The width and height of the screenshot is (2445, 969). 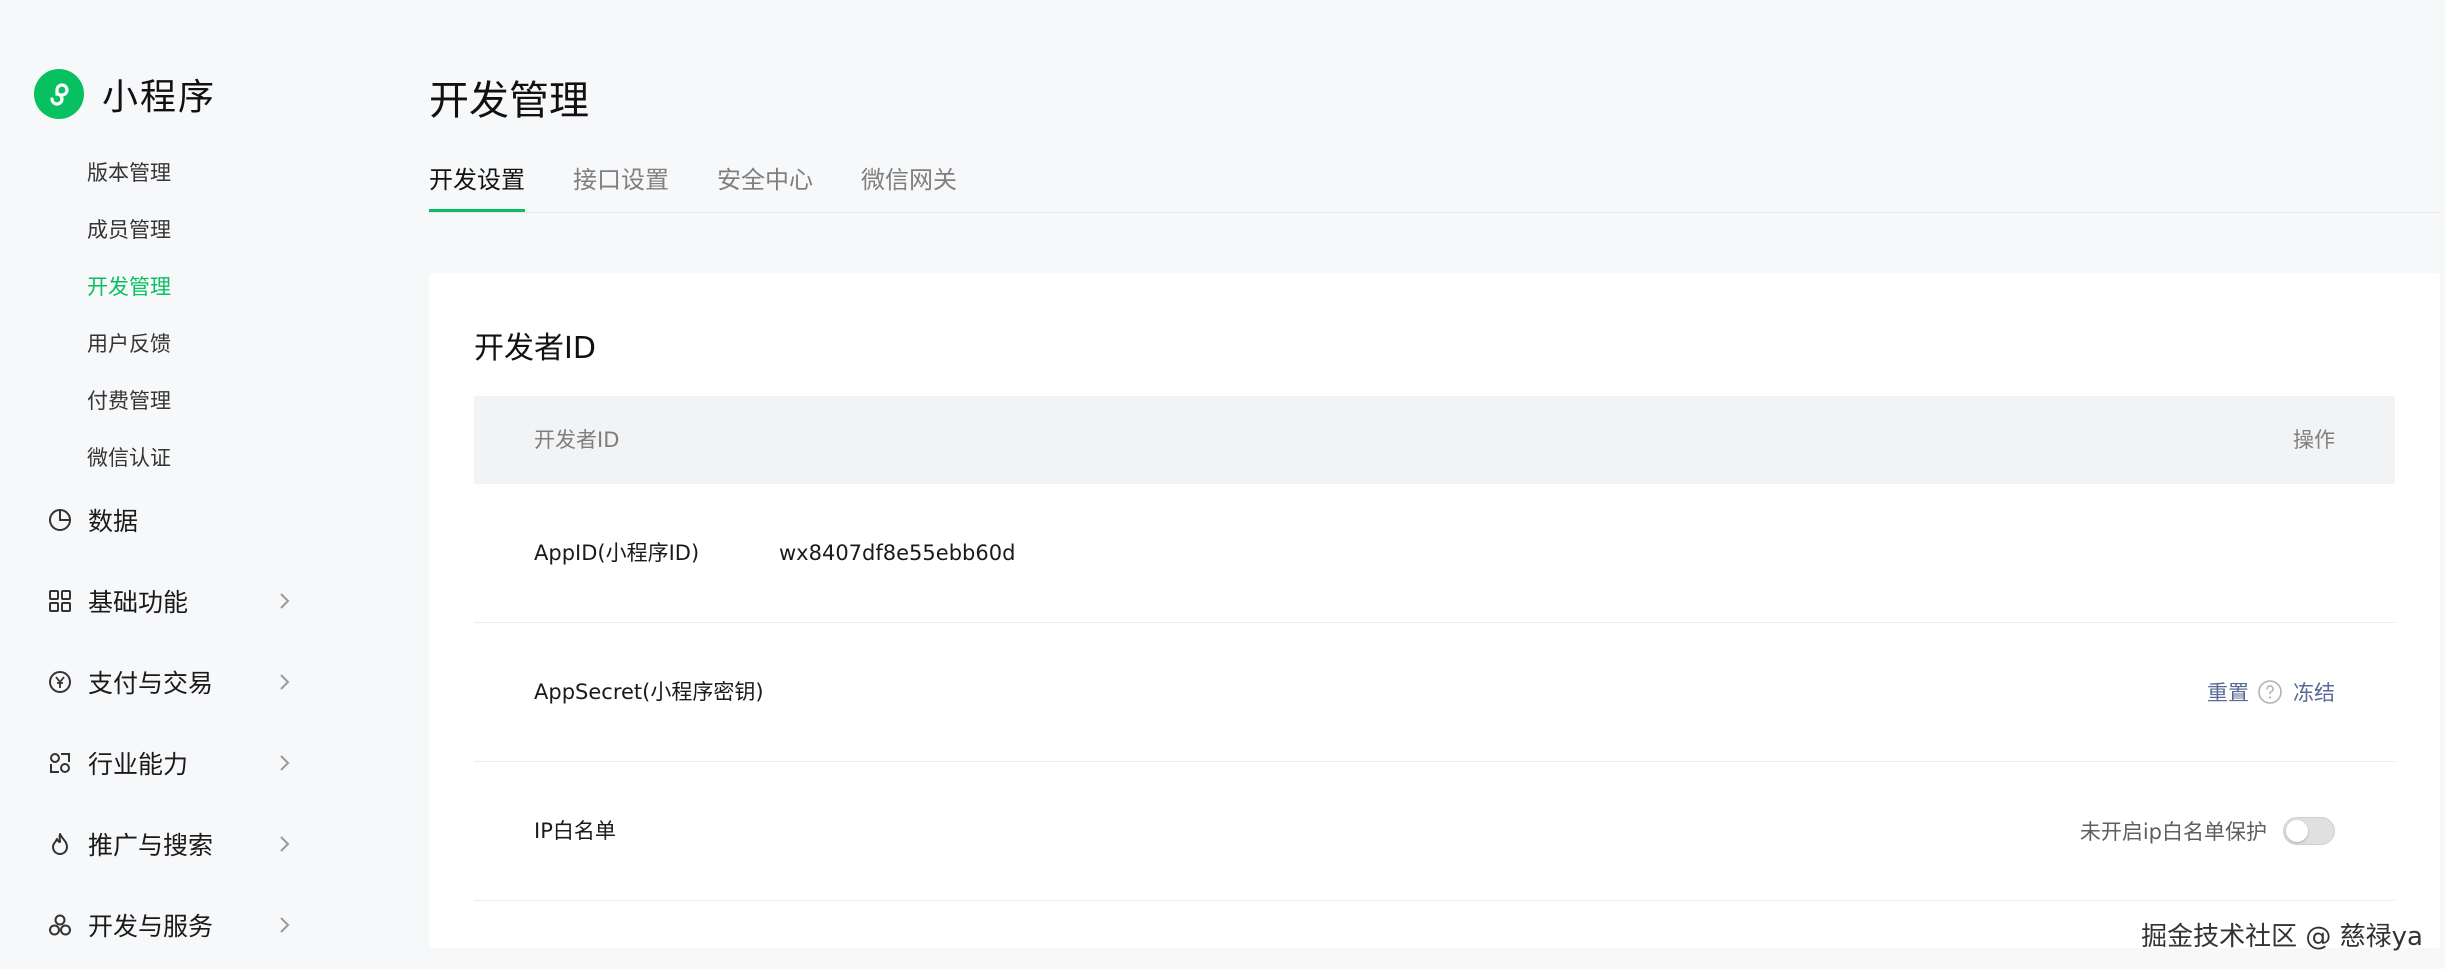 What do you see at coordinates (1434, 553) in the screenshot?
I see `table-row-appid: AppID(小程序ID) wx8407df8e55ebb60d` at bounding box center [1434, 553].